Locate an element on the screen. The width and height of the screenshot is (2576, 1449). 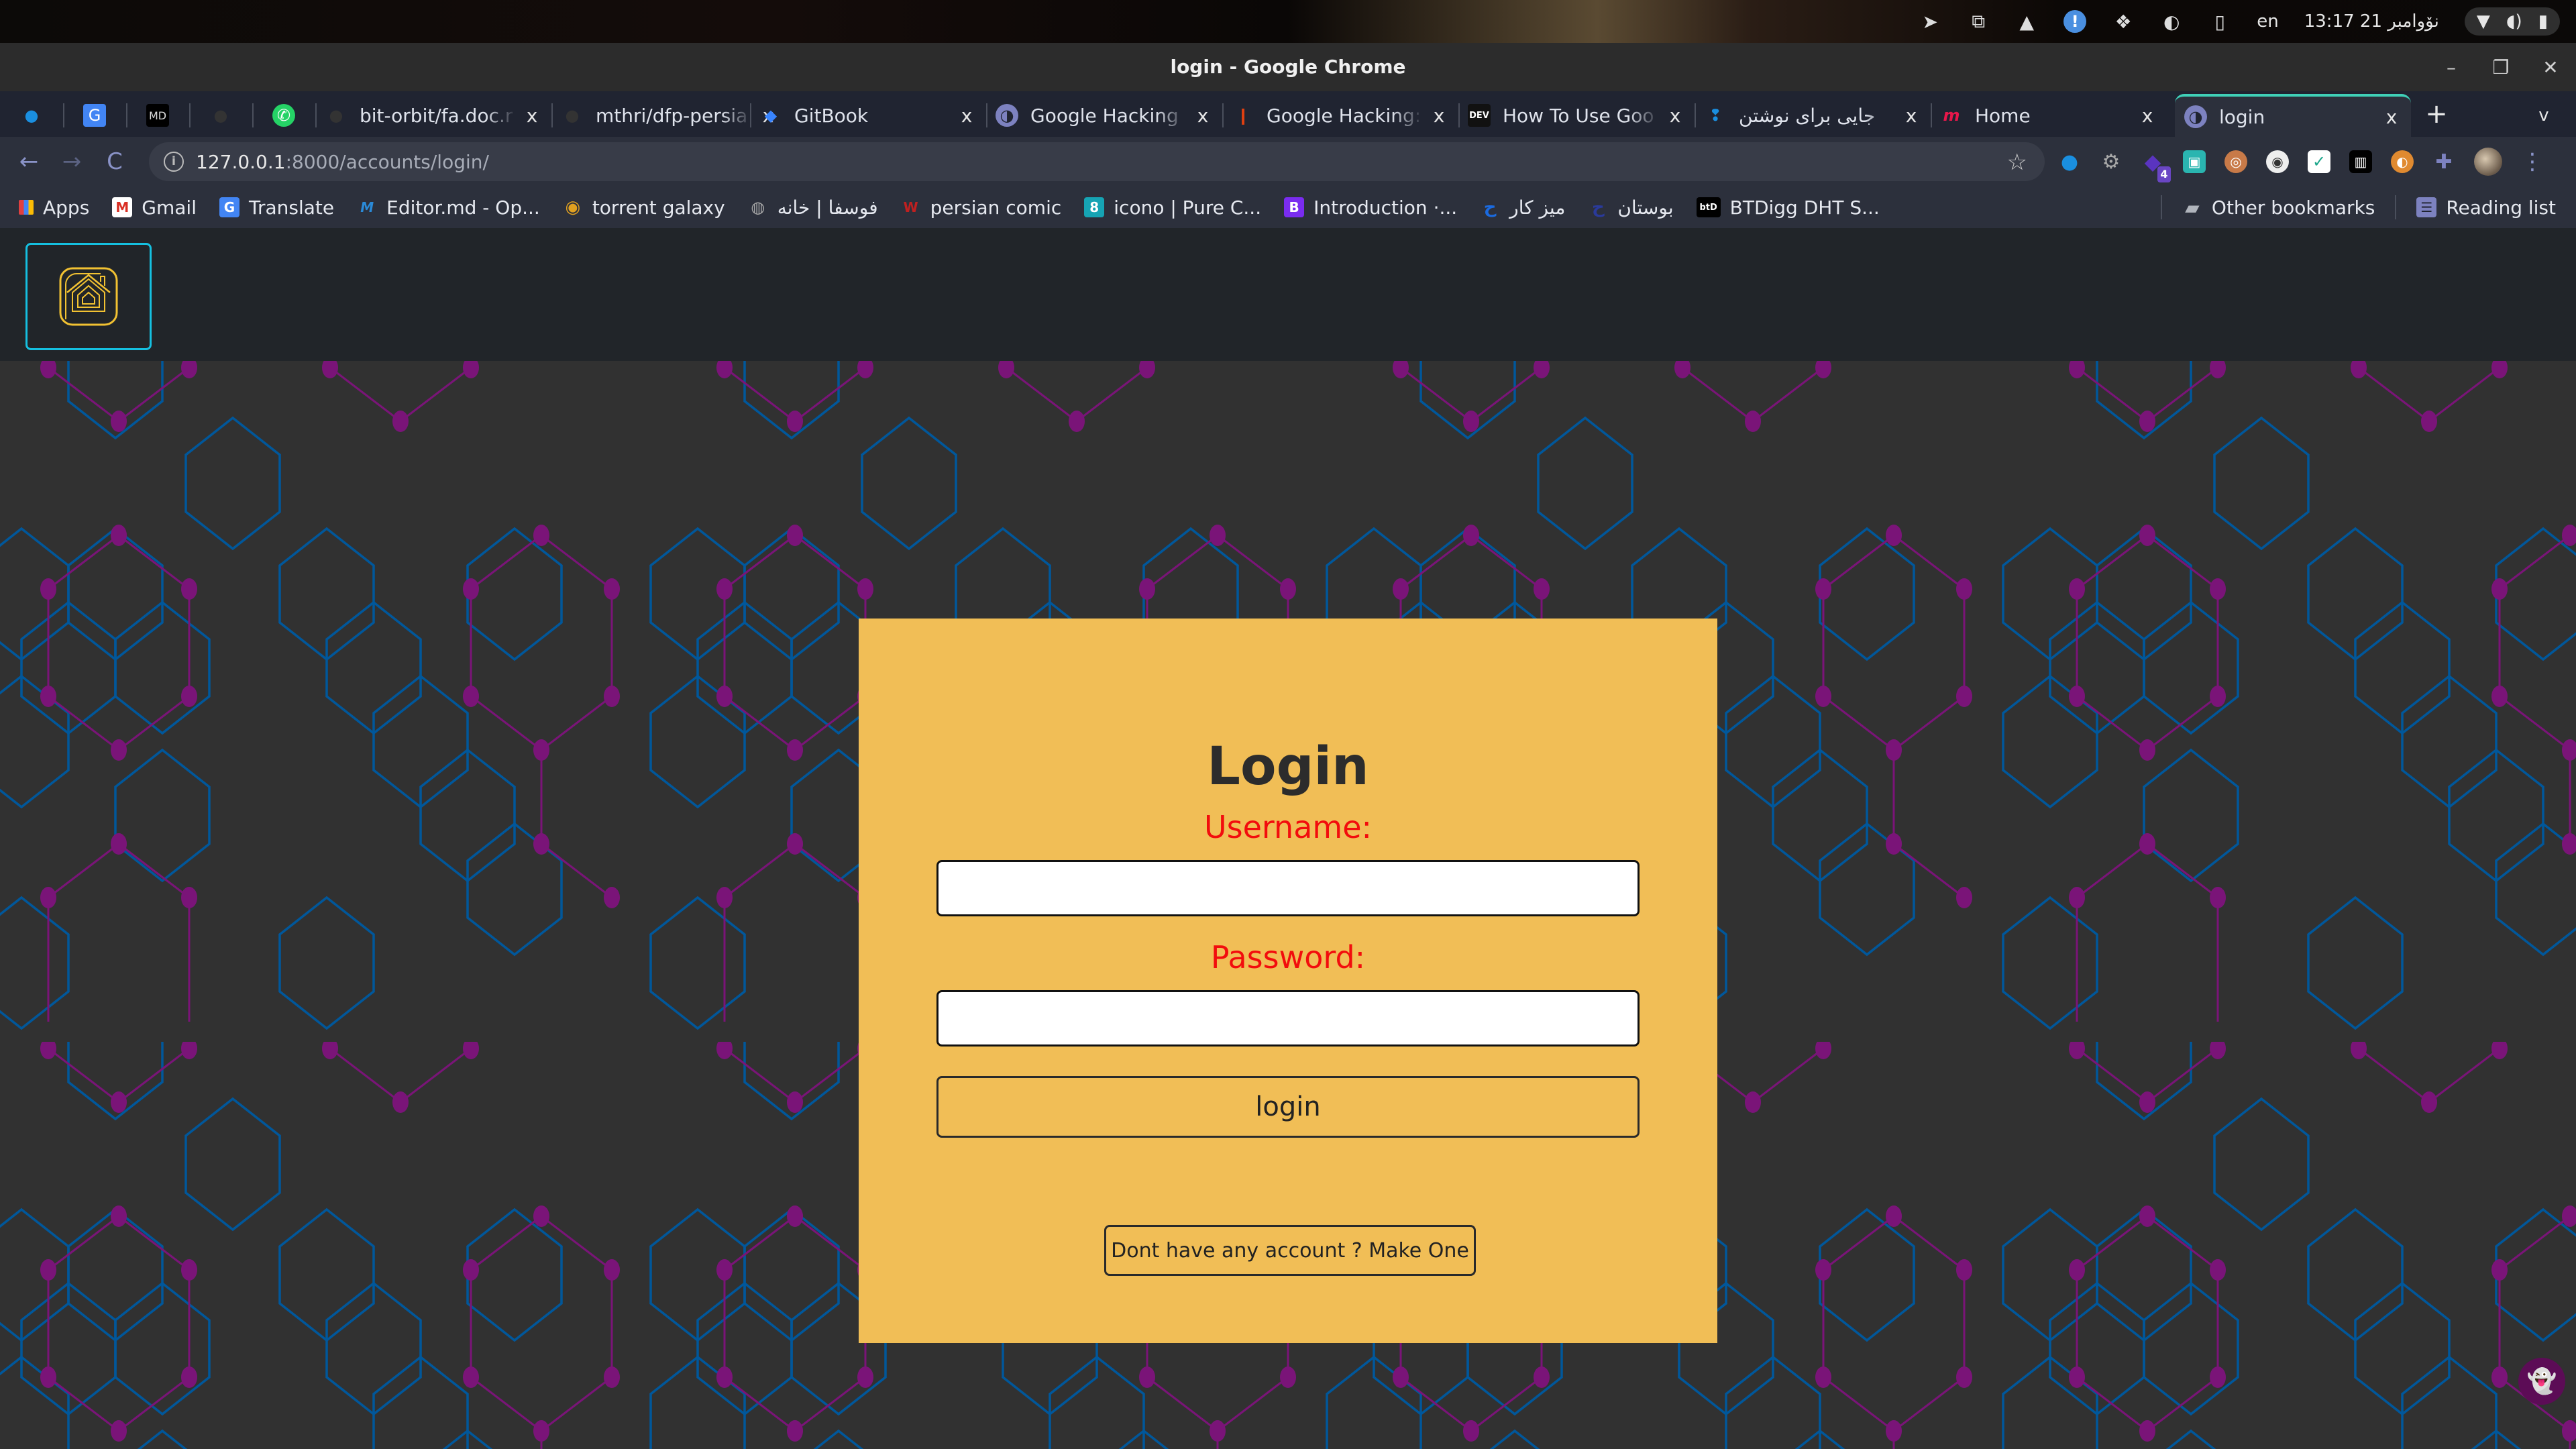
bookmark-boostan: ح بوستان is located at coordinates (1631, 208).